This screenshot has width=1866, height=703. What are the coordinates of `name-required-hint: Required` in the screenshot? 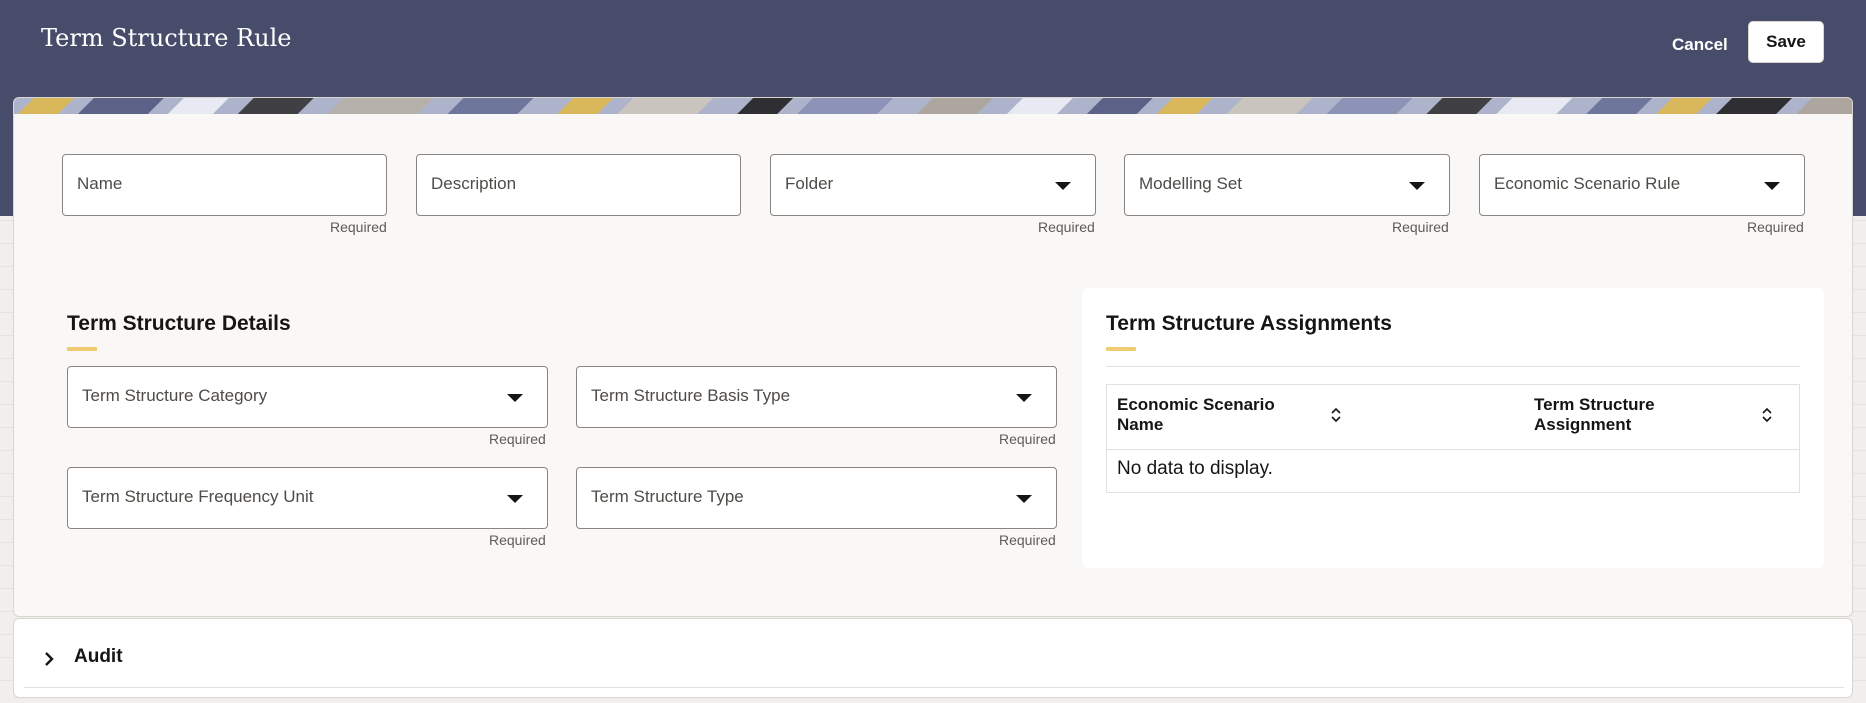 It's located at (358, 227).